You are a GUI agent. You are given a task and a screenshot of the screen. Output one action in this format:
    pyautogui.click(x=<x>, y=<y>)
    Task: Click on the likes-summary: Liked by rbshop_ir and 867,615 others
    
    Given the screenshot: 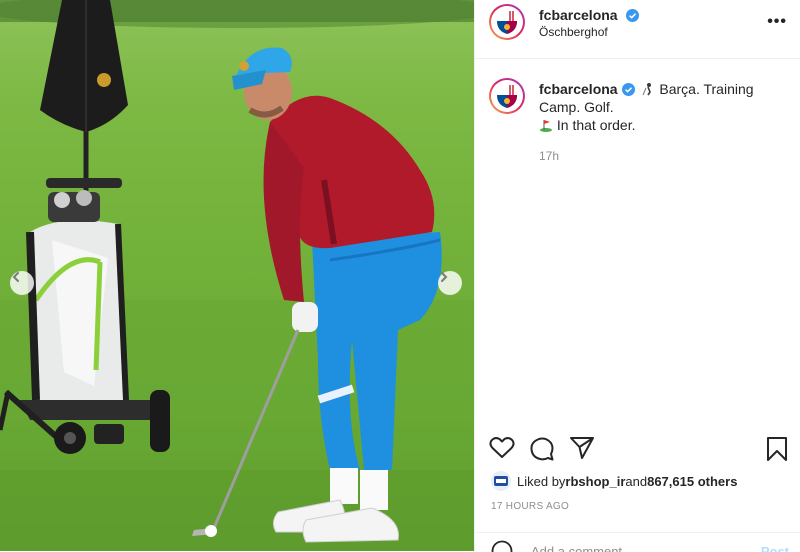 What is the action you would take?
    pyautogui.click(x=614, y=481)
    